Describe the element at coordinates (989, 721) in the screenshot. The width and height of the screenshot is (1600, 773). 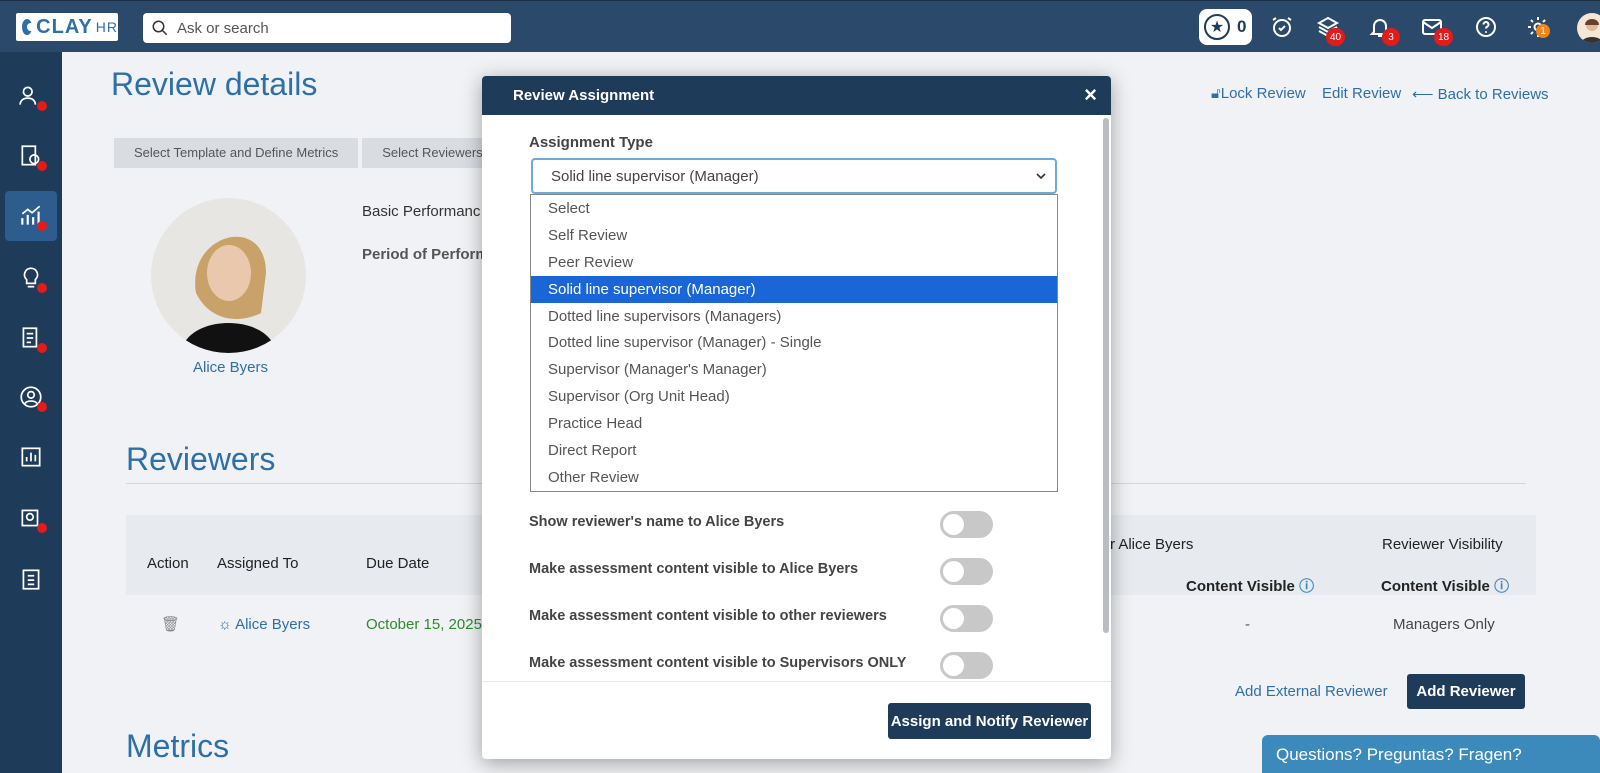
I see `assign-and-notify-button: Assign and Notify Reviewer` at that location.